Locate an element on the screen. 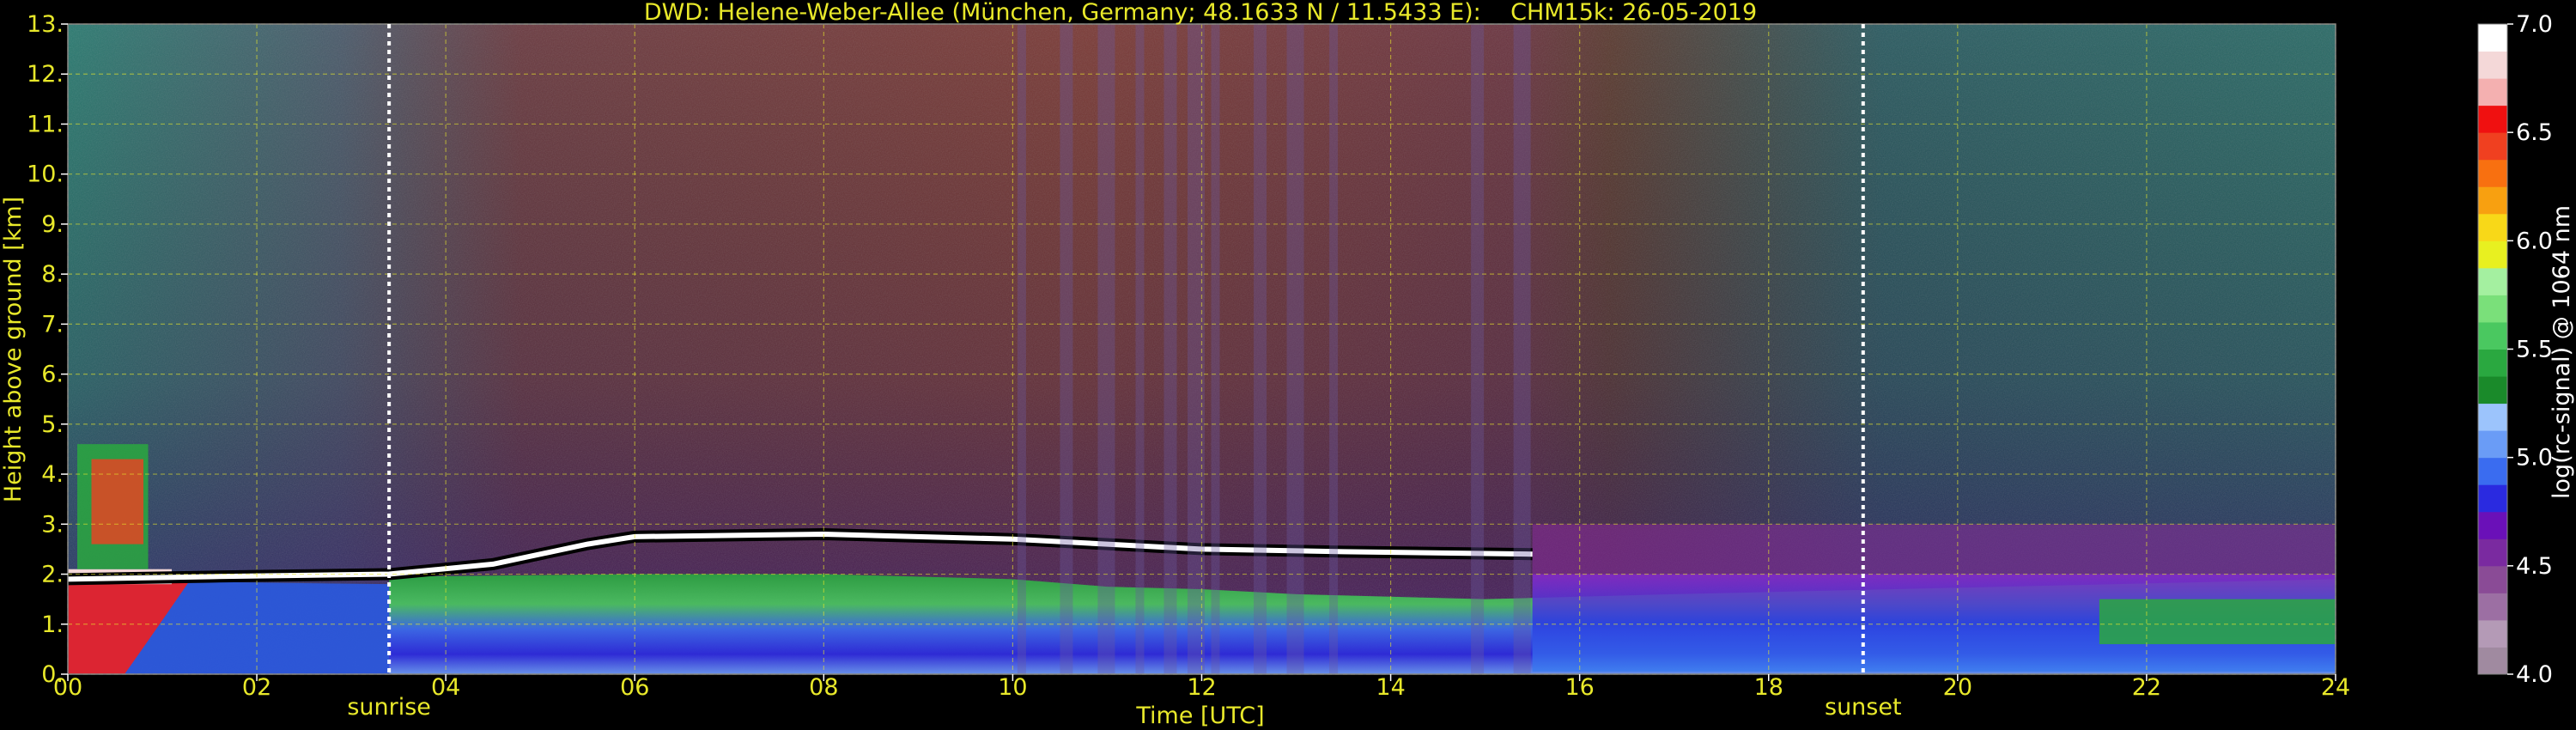 This screenshot has width=2576, height=730. y-tick-label: 7. is located at coordinates (52, 324).